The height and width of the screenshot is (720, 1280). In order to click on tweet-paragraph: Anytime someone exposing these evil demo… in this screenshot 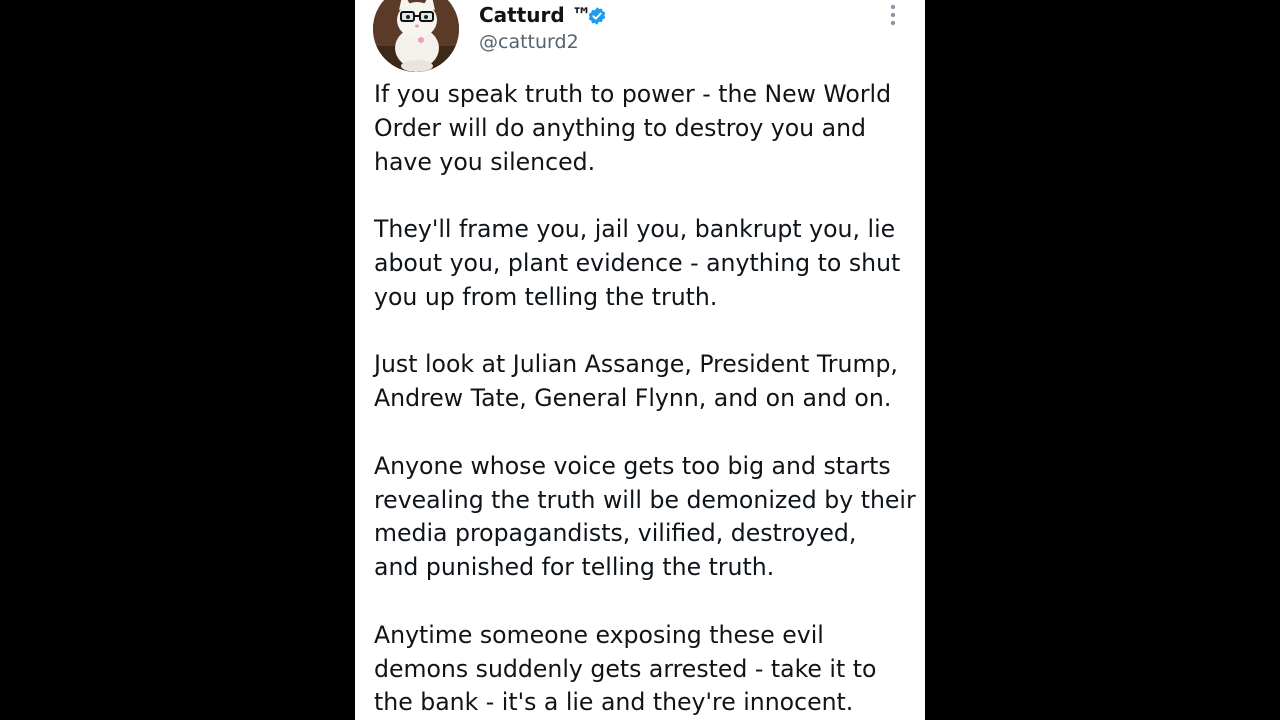, I will do `click(644, 669)`.